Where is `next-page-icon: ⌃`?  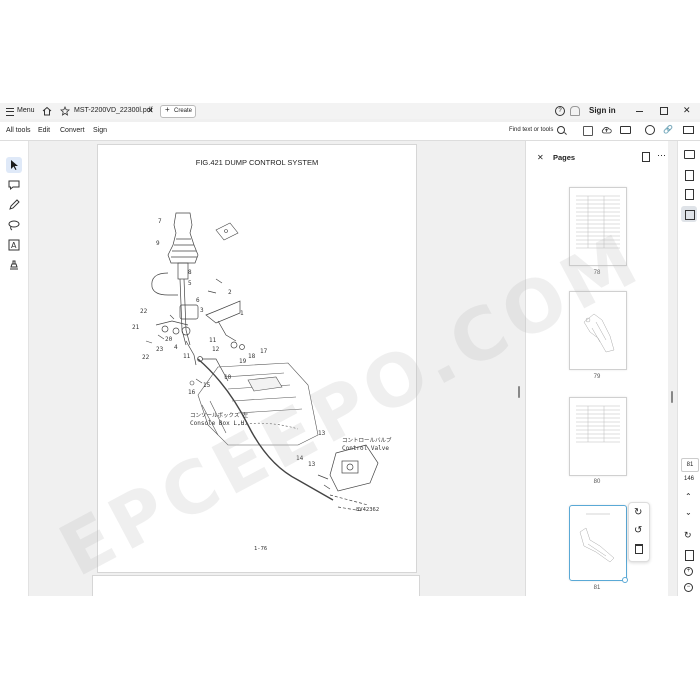 next-page-icon: ⌃ is located at coordinates (688, 511).